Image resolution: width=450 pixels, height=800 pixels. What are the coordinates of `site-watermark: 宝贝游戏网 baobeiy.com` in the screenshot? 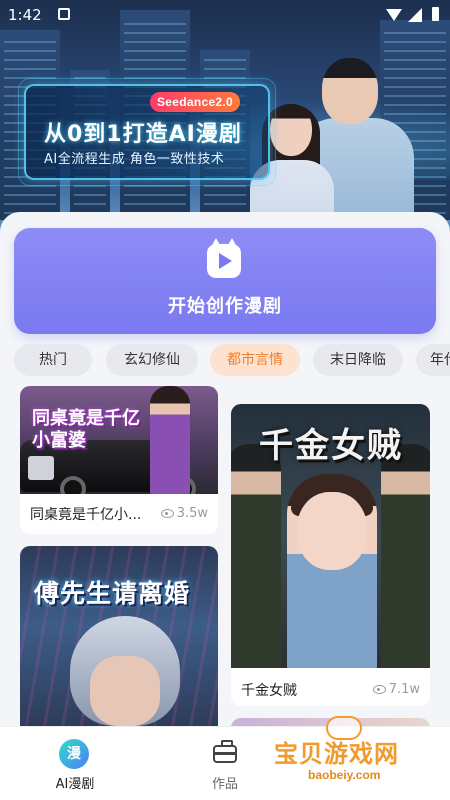 It's located at (360, 756).